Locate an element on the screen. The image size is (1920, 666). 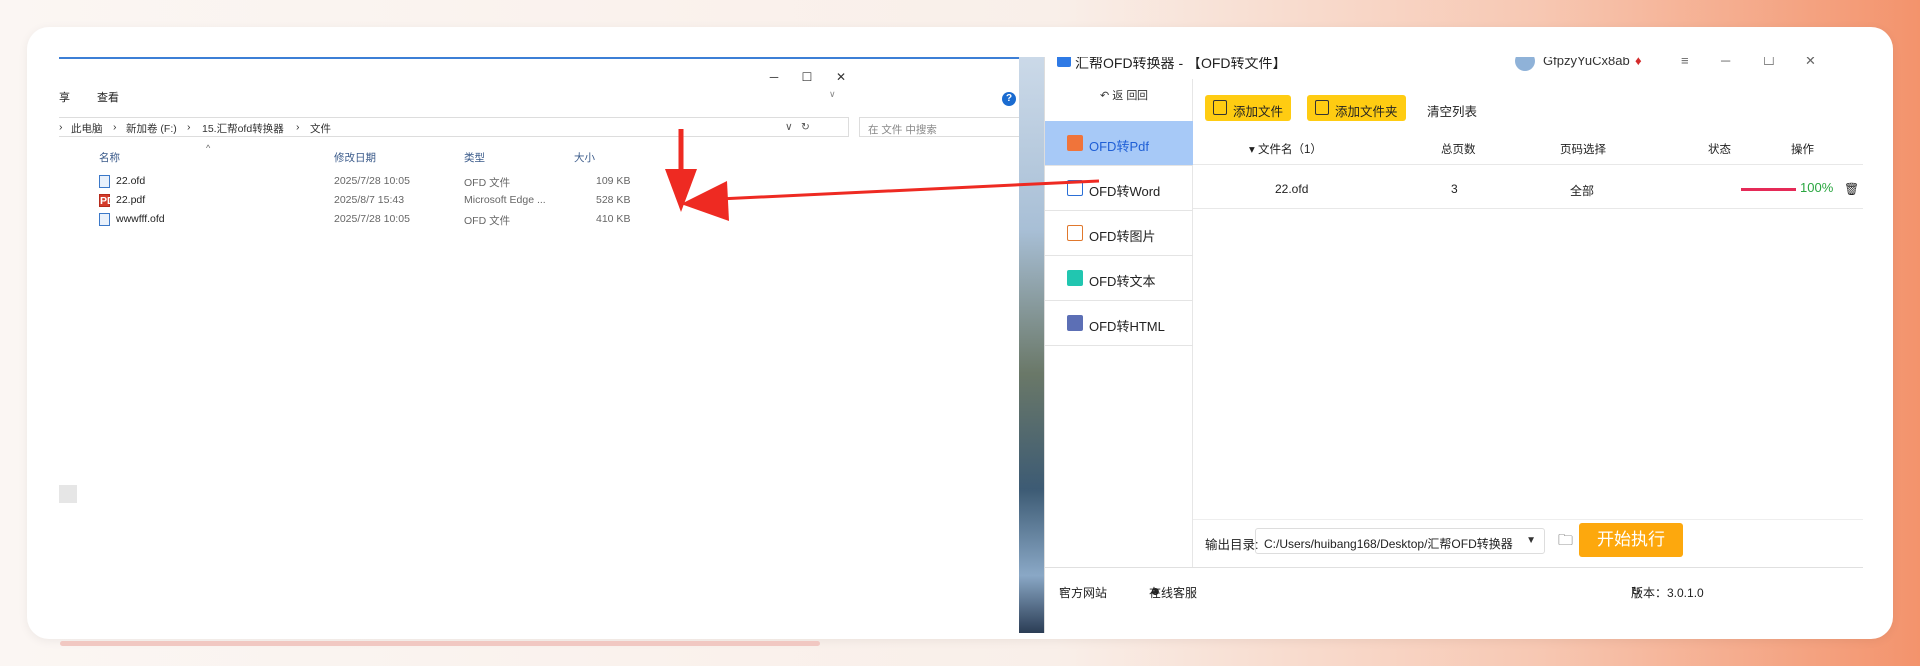
vip-icon: ♦ is located at coordinates (1638, 62).